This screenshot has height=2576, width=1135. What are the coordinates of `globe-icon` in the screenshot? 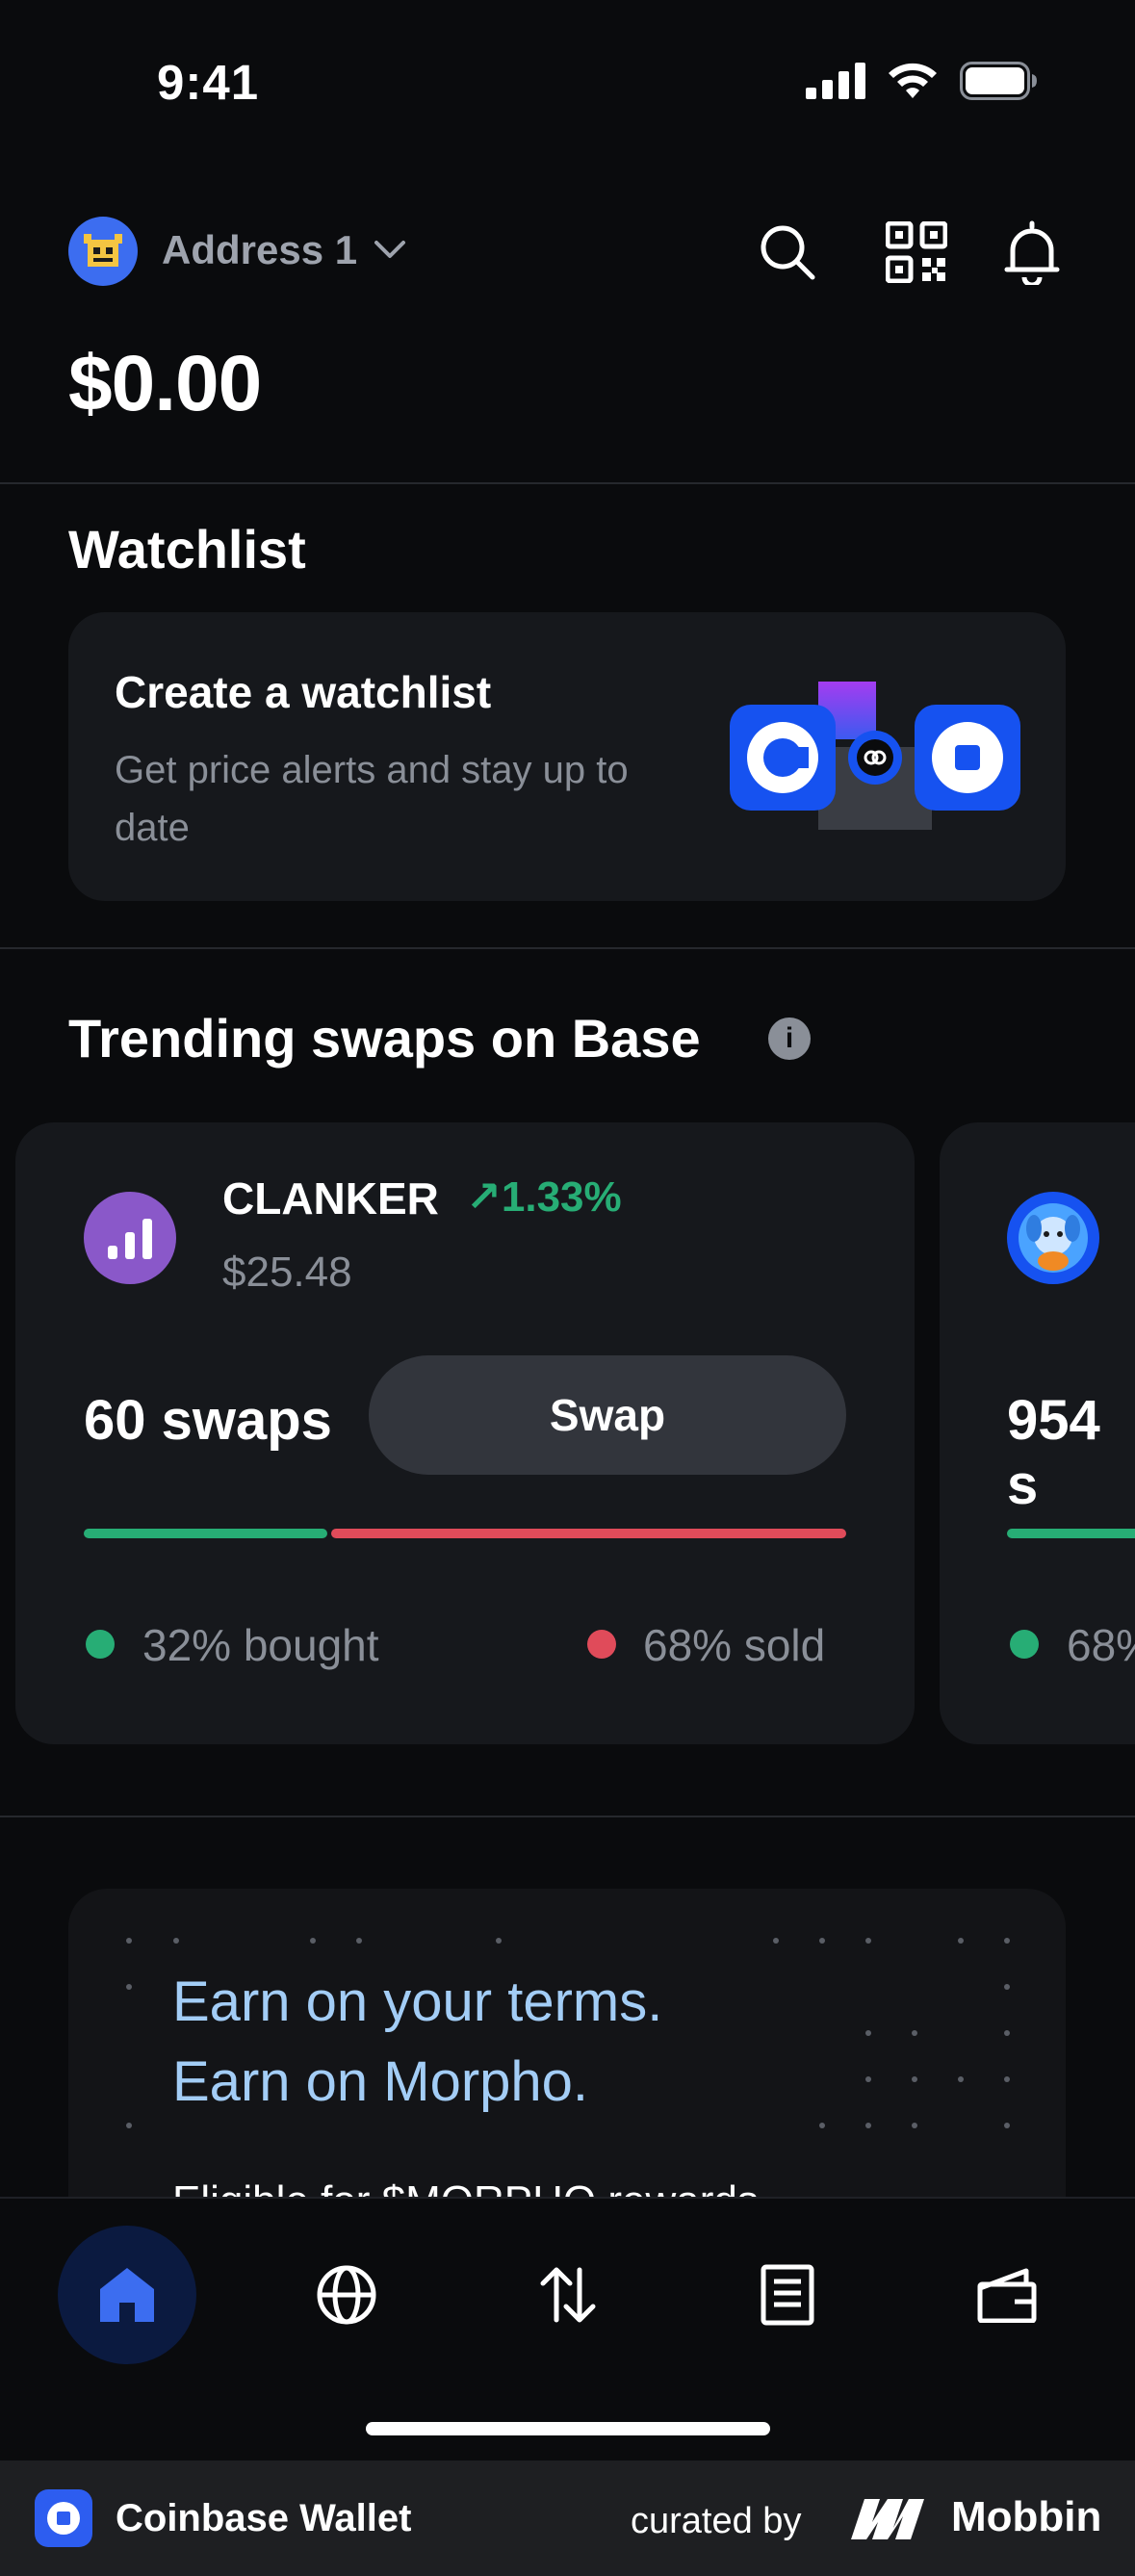 It's located at (346, 2295).